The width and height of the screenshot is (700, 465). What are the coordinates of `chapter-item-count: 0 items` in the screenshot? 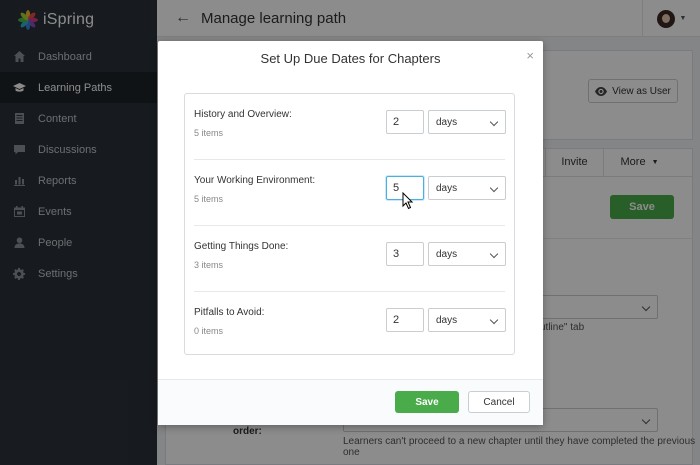 It's located at (209, 331).